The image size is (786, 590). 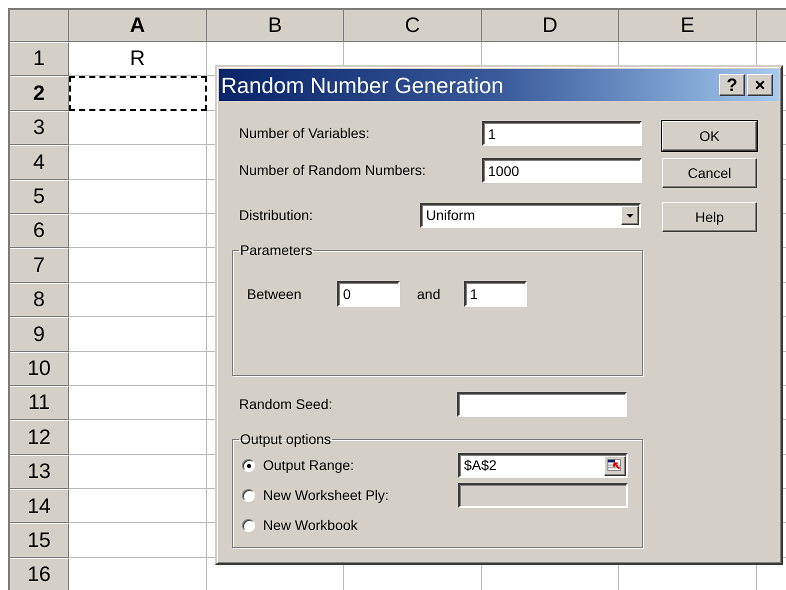 I want to click on row-header: 16, so click(x=39, y=574).